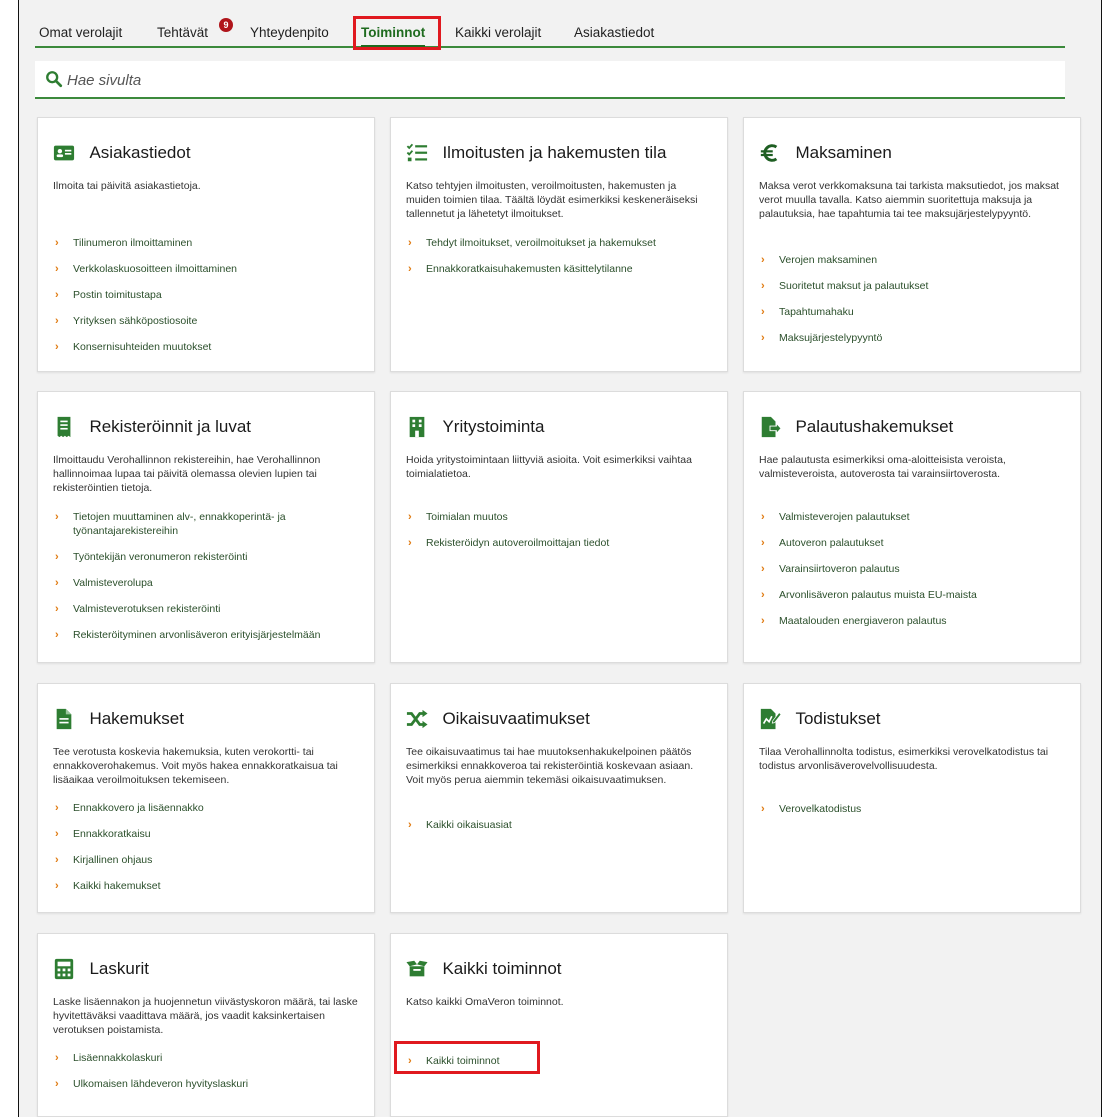 Image resolution: width=1107 pixels, height=1117 pixels. What do you see at coordinates (919, 543) in the screenshot?
I see `link-autoveron-palautukset: › Autoveron palautukset` at bounding box center [919, 543].